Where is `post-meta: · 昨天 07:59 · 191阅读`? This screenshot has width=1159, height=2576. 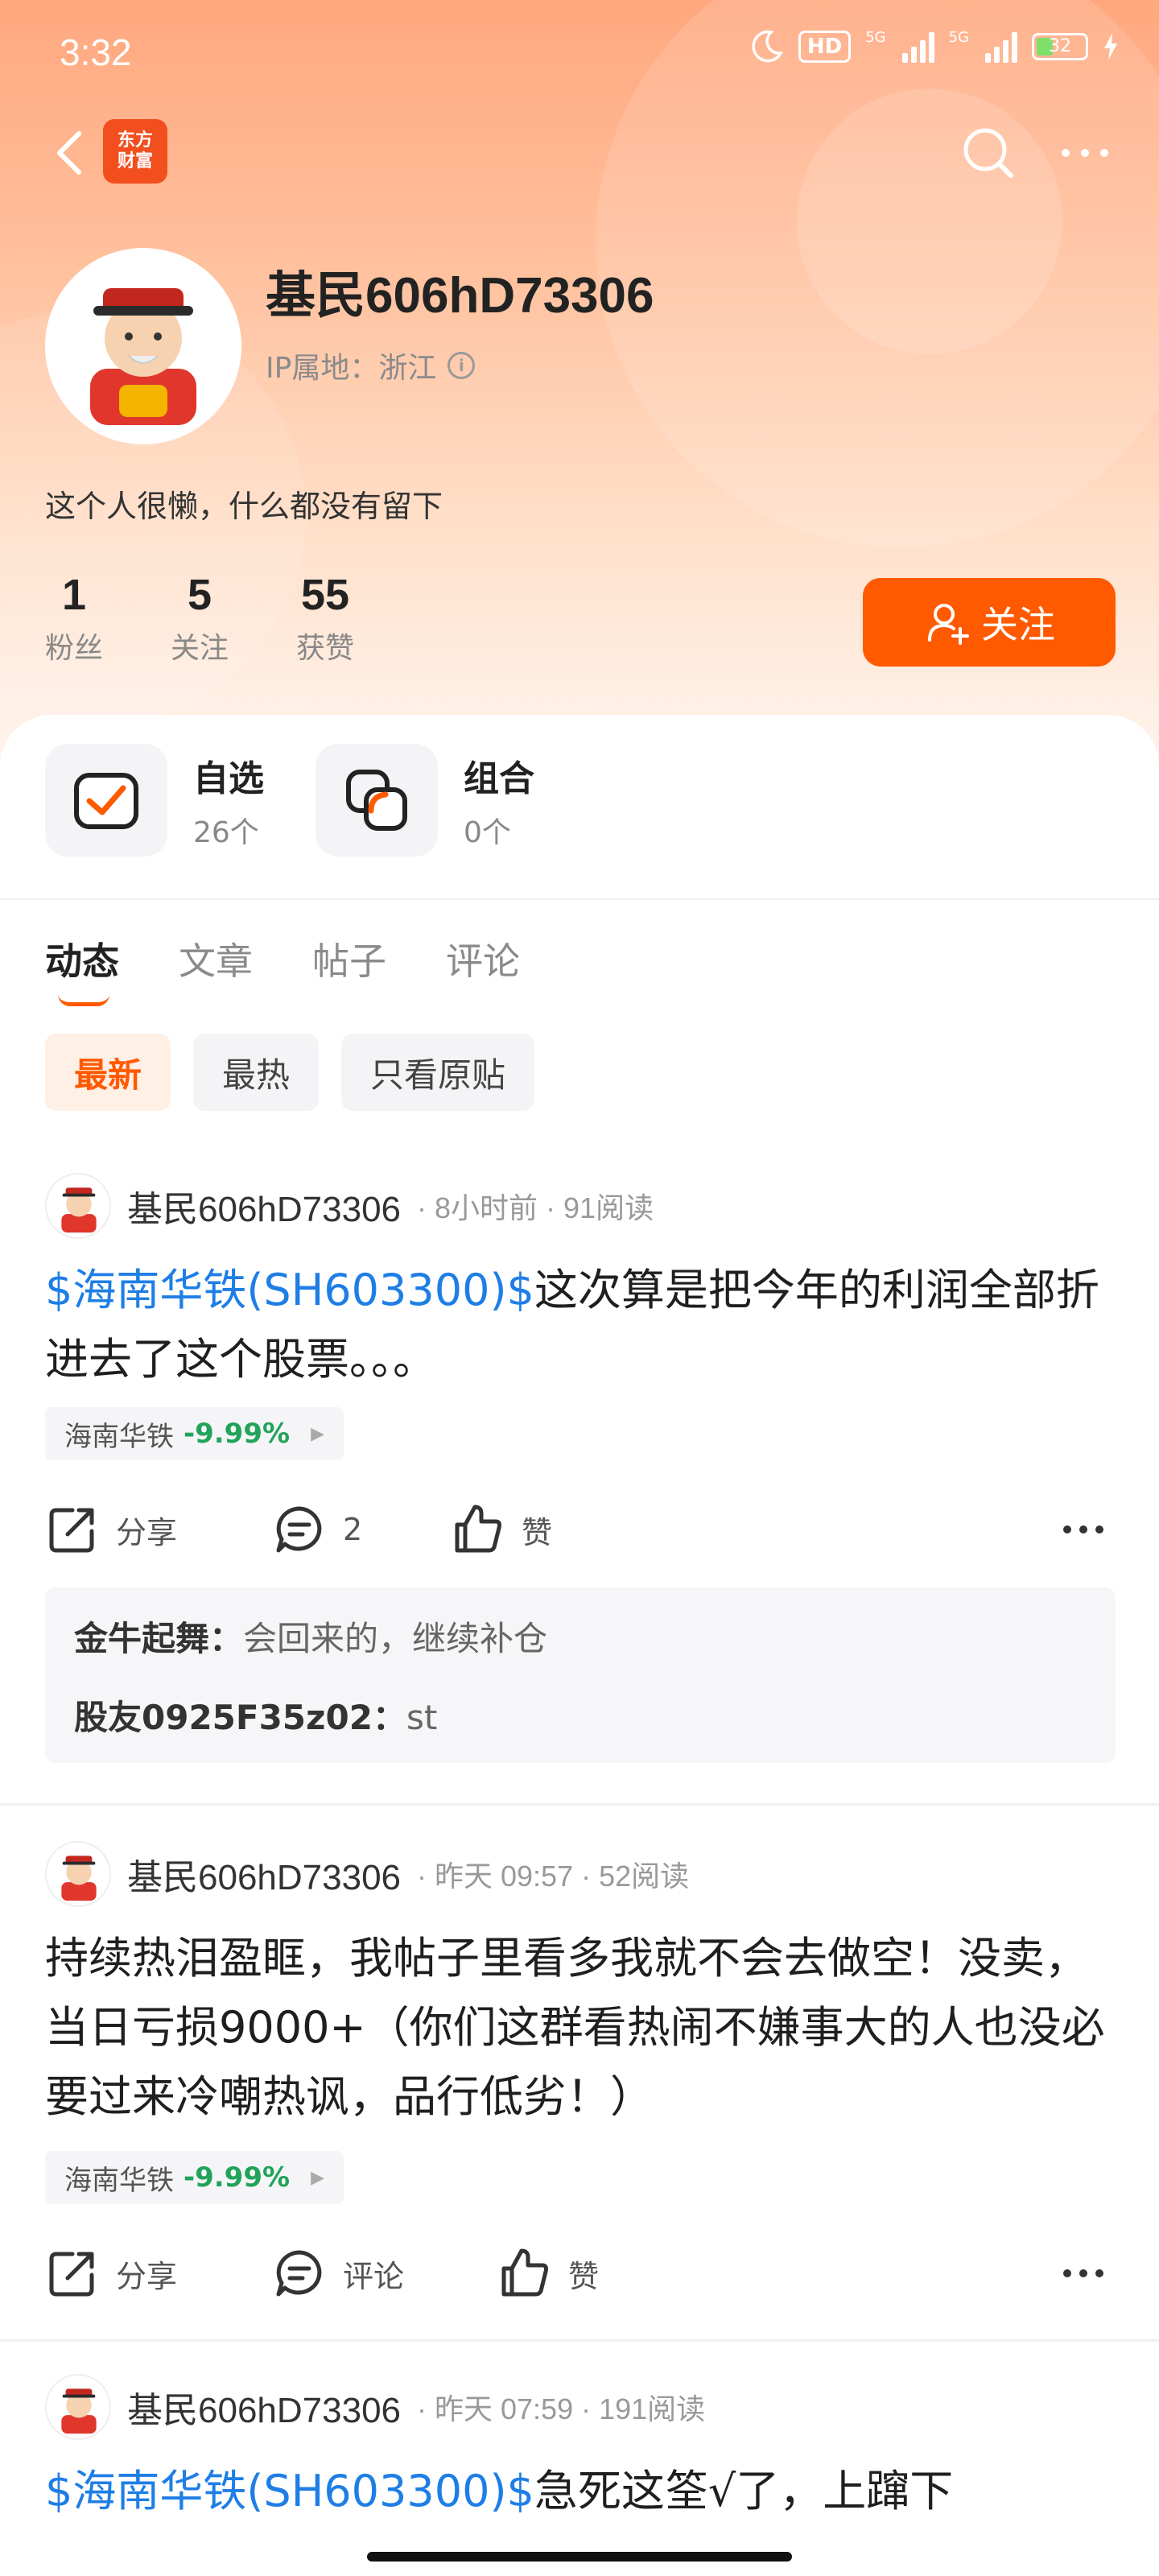
post-meta: · 昨天 07:59 · 191阅读 is located at coordinates (561, 2408).